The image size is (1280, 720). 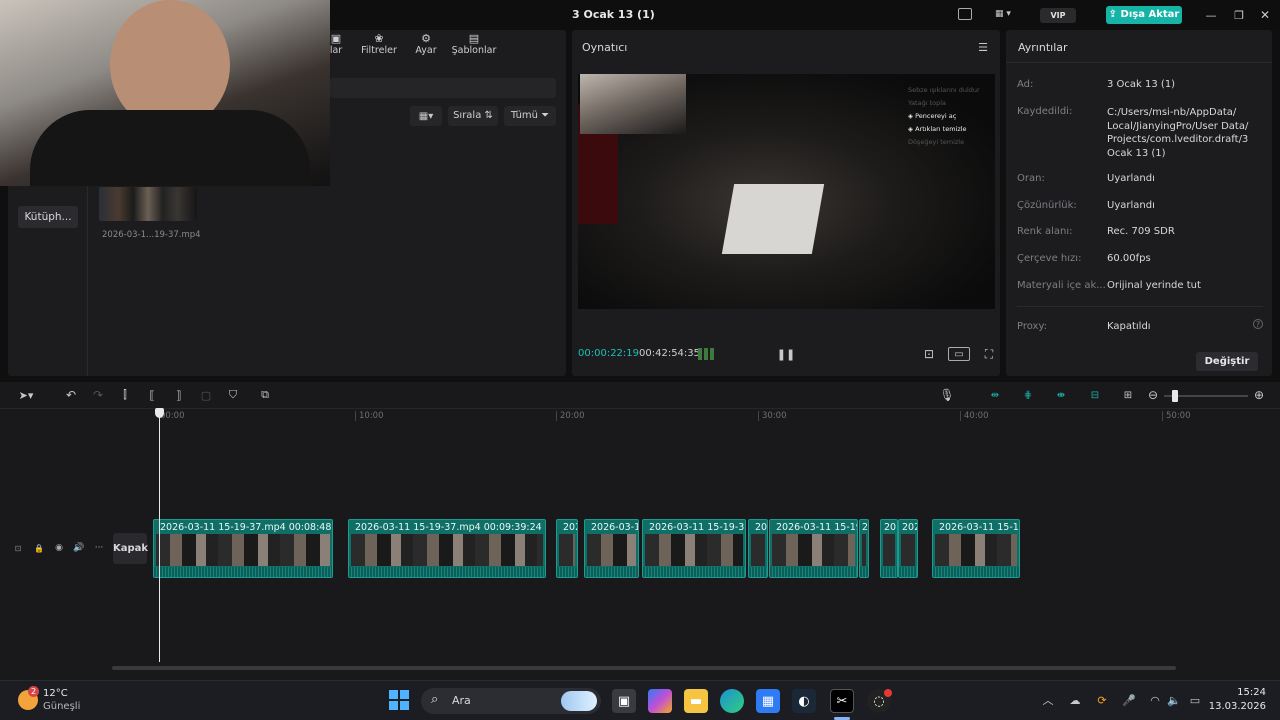 I want to click on edge-icon, so click(x=732, y=701).